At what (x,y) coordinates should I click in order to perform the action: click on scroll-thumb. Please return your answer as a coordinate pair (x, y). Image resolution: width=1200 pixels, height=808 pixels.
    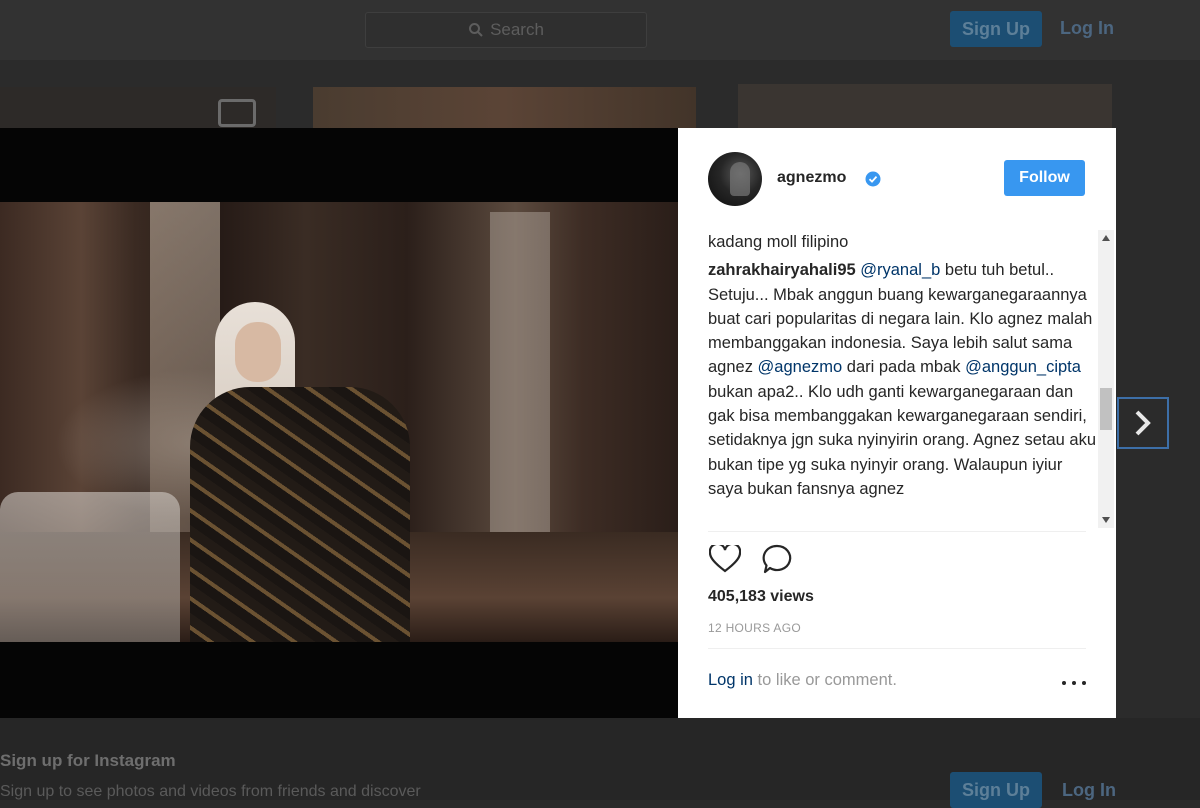
    Looking at the image, I should click on (1106, 409).